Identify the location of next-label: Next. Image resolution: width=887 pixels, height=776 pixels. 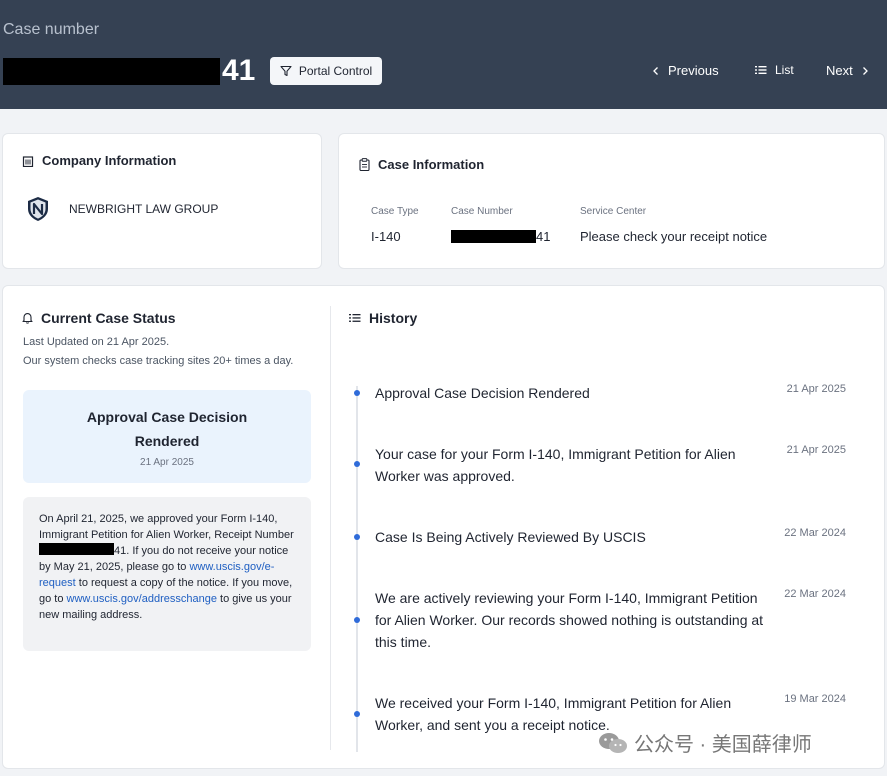
(839, 70).